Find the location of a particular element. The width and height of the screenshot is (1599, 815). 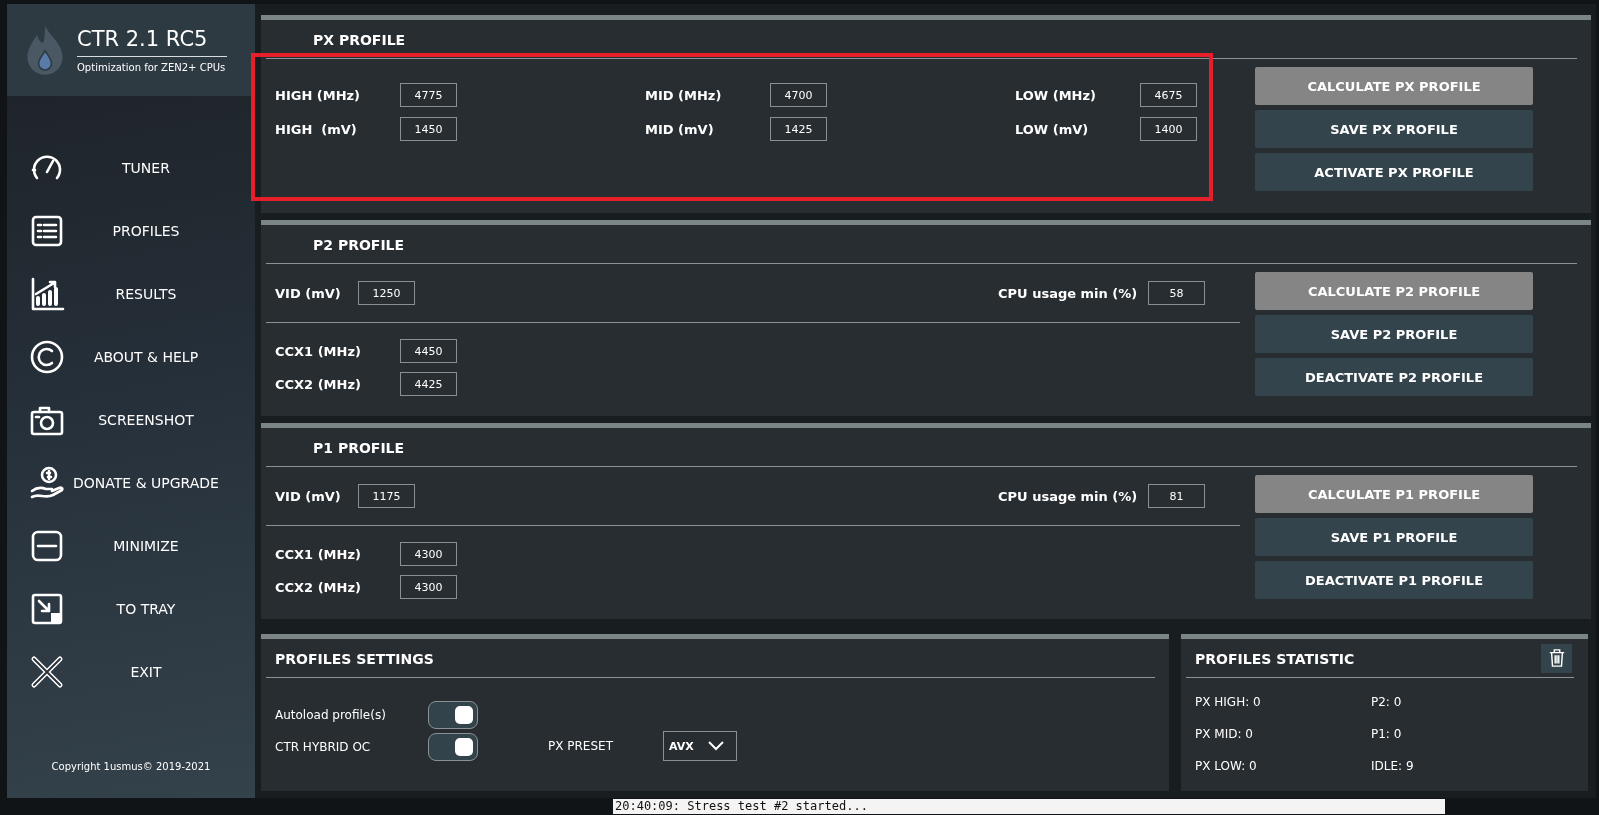

input-field: 4425 is located at coordinates (428, 384).